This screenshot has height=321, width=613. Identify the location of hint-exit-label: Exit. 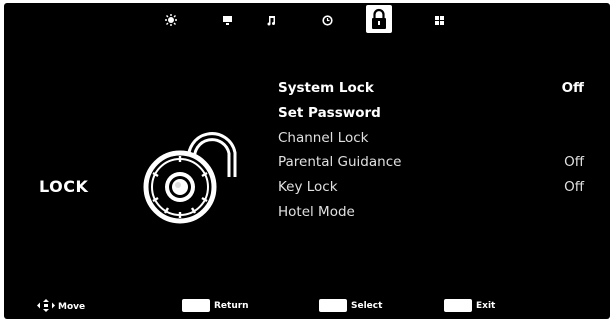
(486, 305).